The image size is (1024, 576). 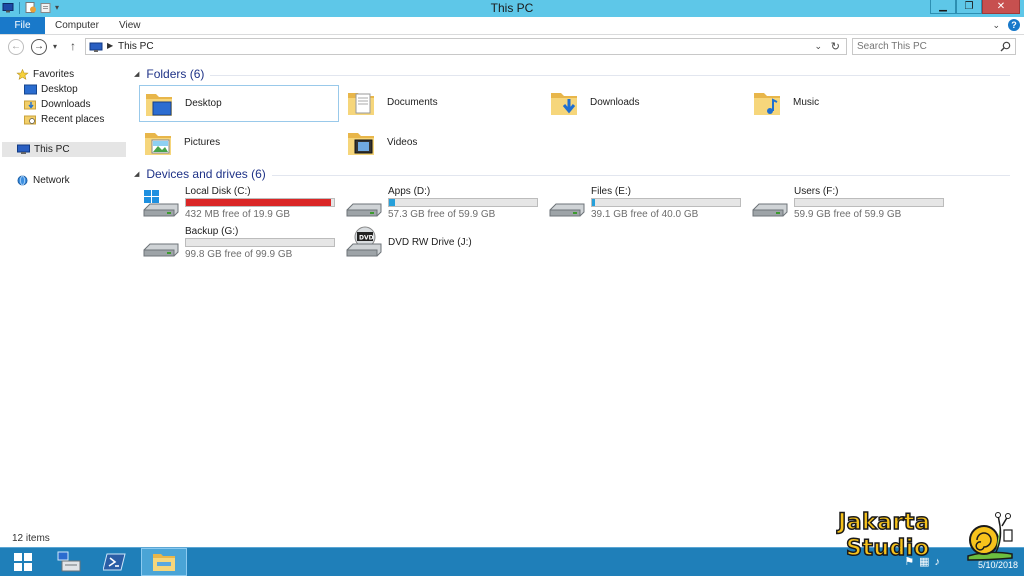 I want to click on drive-apps-d: Apps (D:) 57.3 GB free of 59.9 GB, so click(x=443, y=205).